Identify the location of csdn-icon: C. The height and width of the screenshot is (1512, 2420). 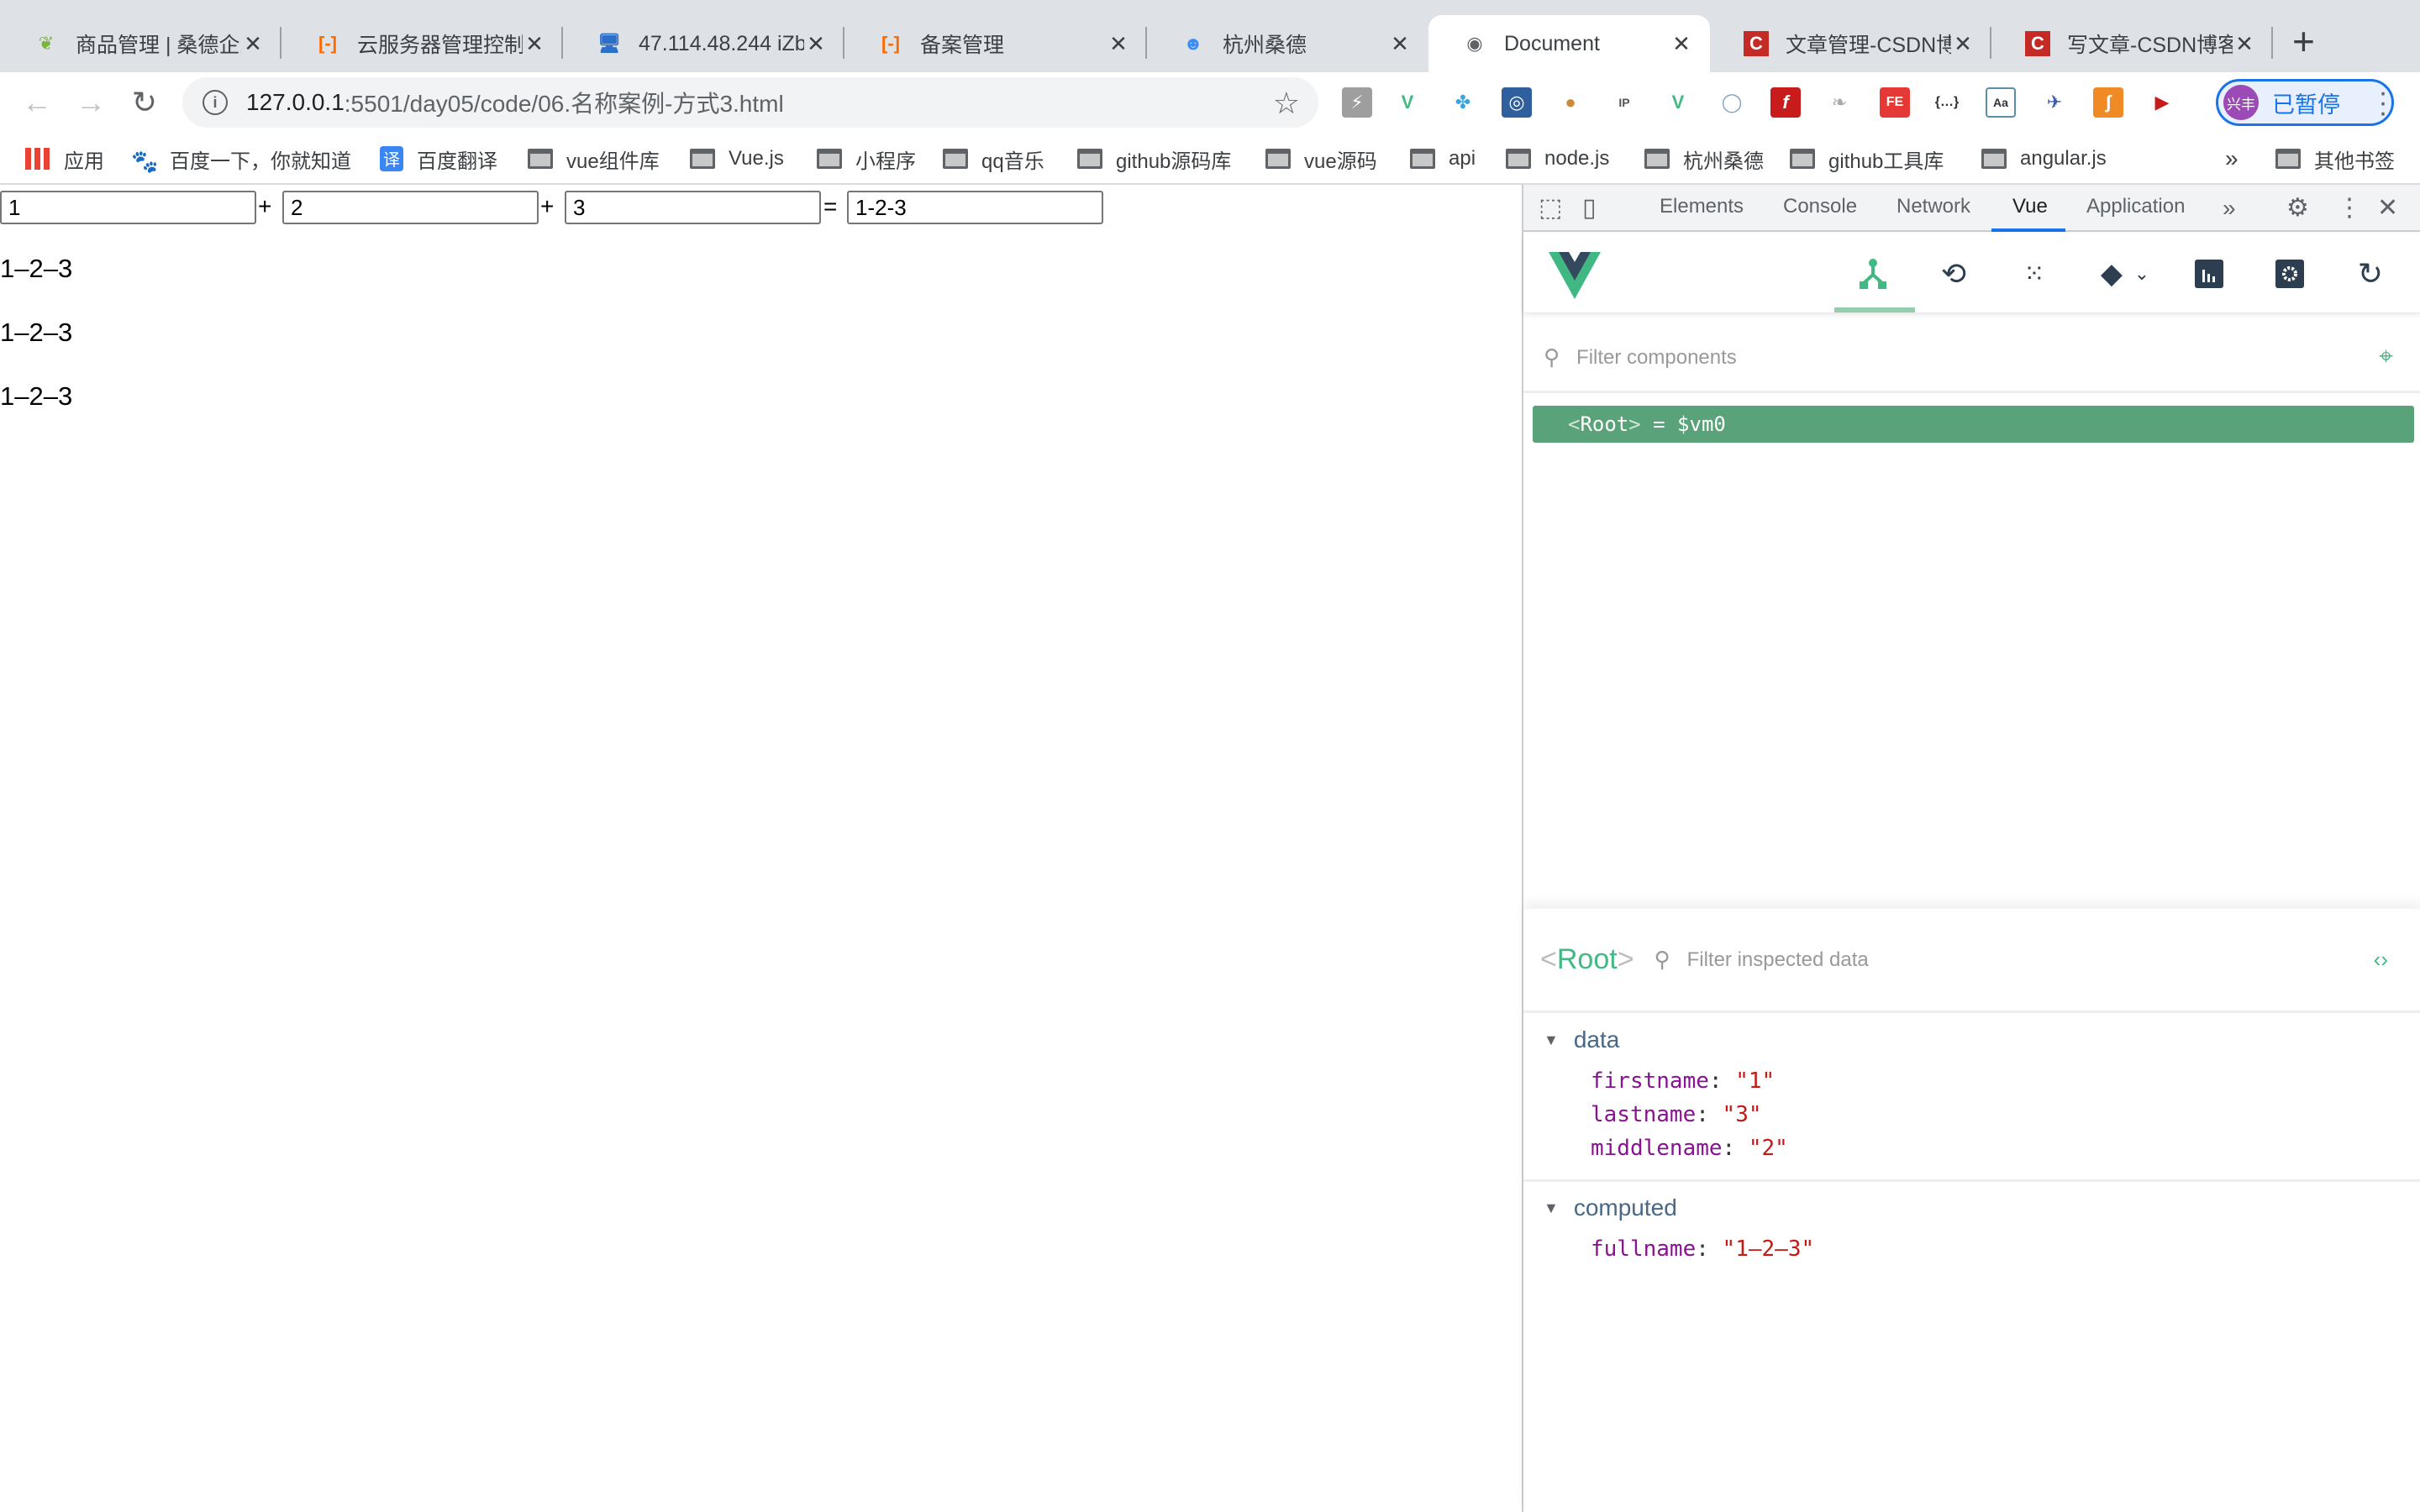
(2038, 43).